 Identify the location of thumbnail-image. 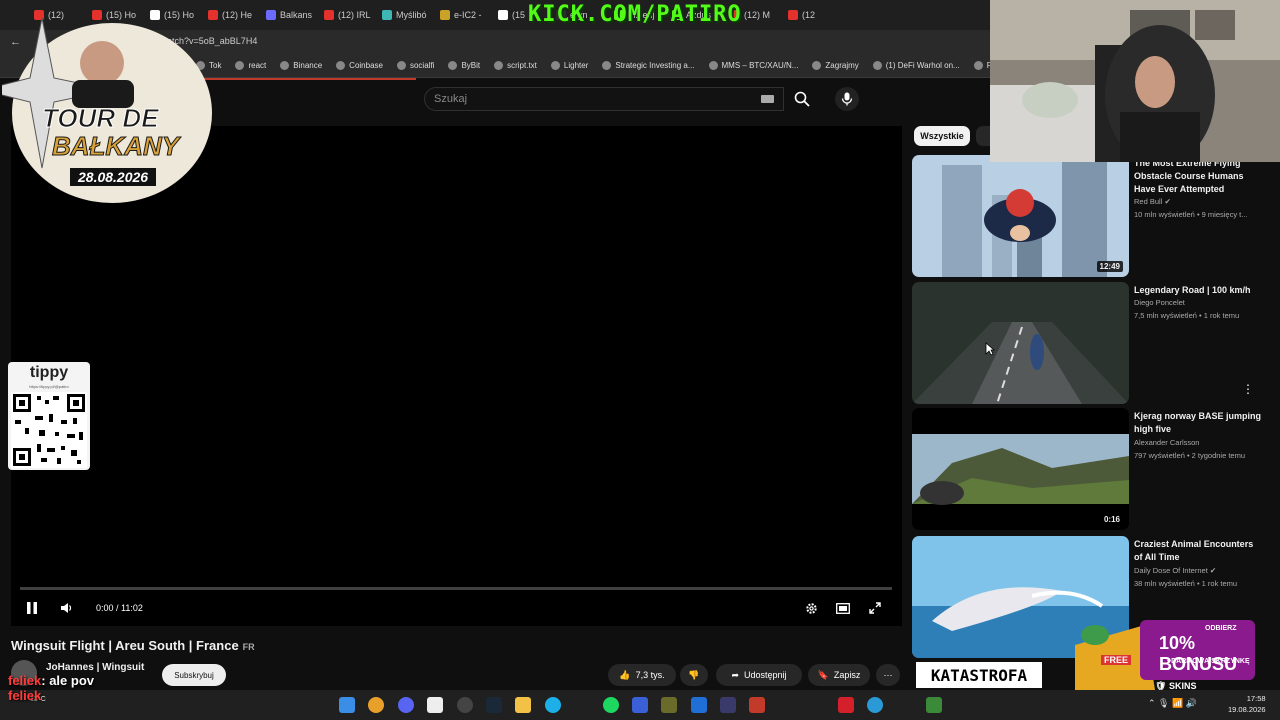
(1020, 469).